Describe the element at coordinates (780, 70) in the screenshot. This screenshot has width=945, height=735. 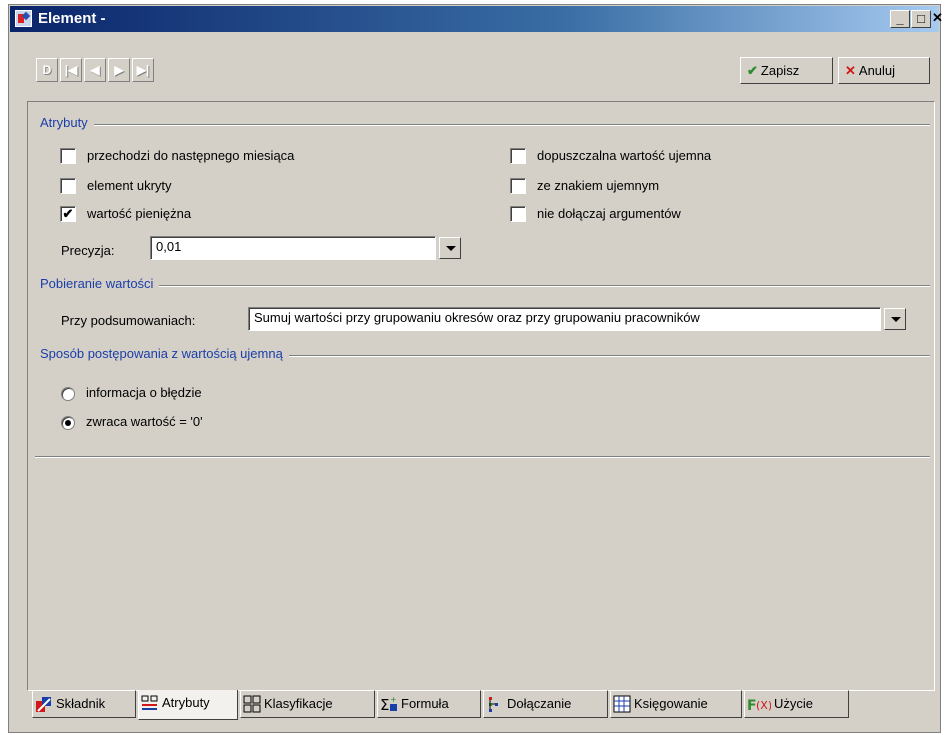
I see `save-label: Zapisz` at that location.